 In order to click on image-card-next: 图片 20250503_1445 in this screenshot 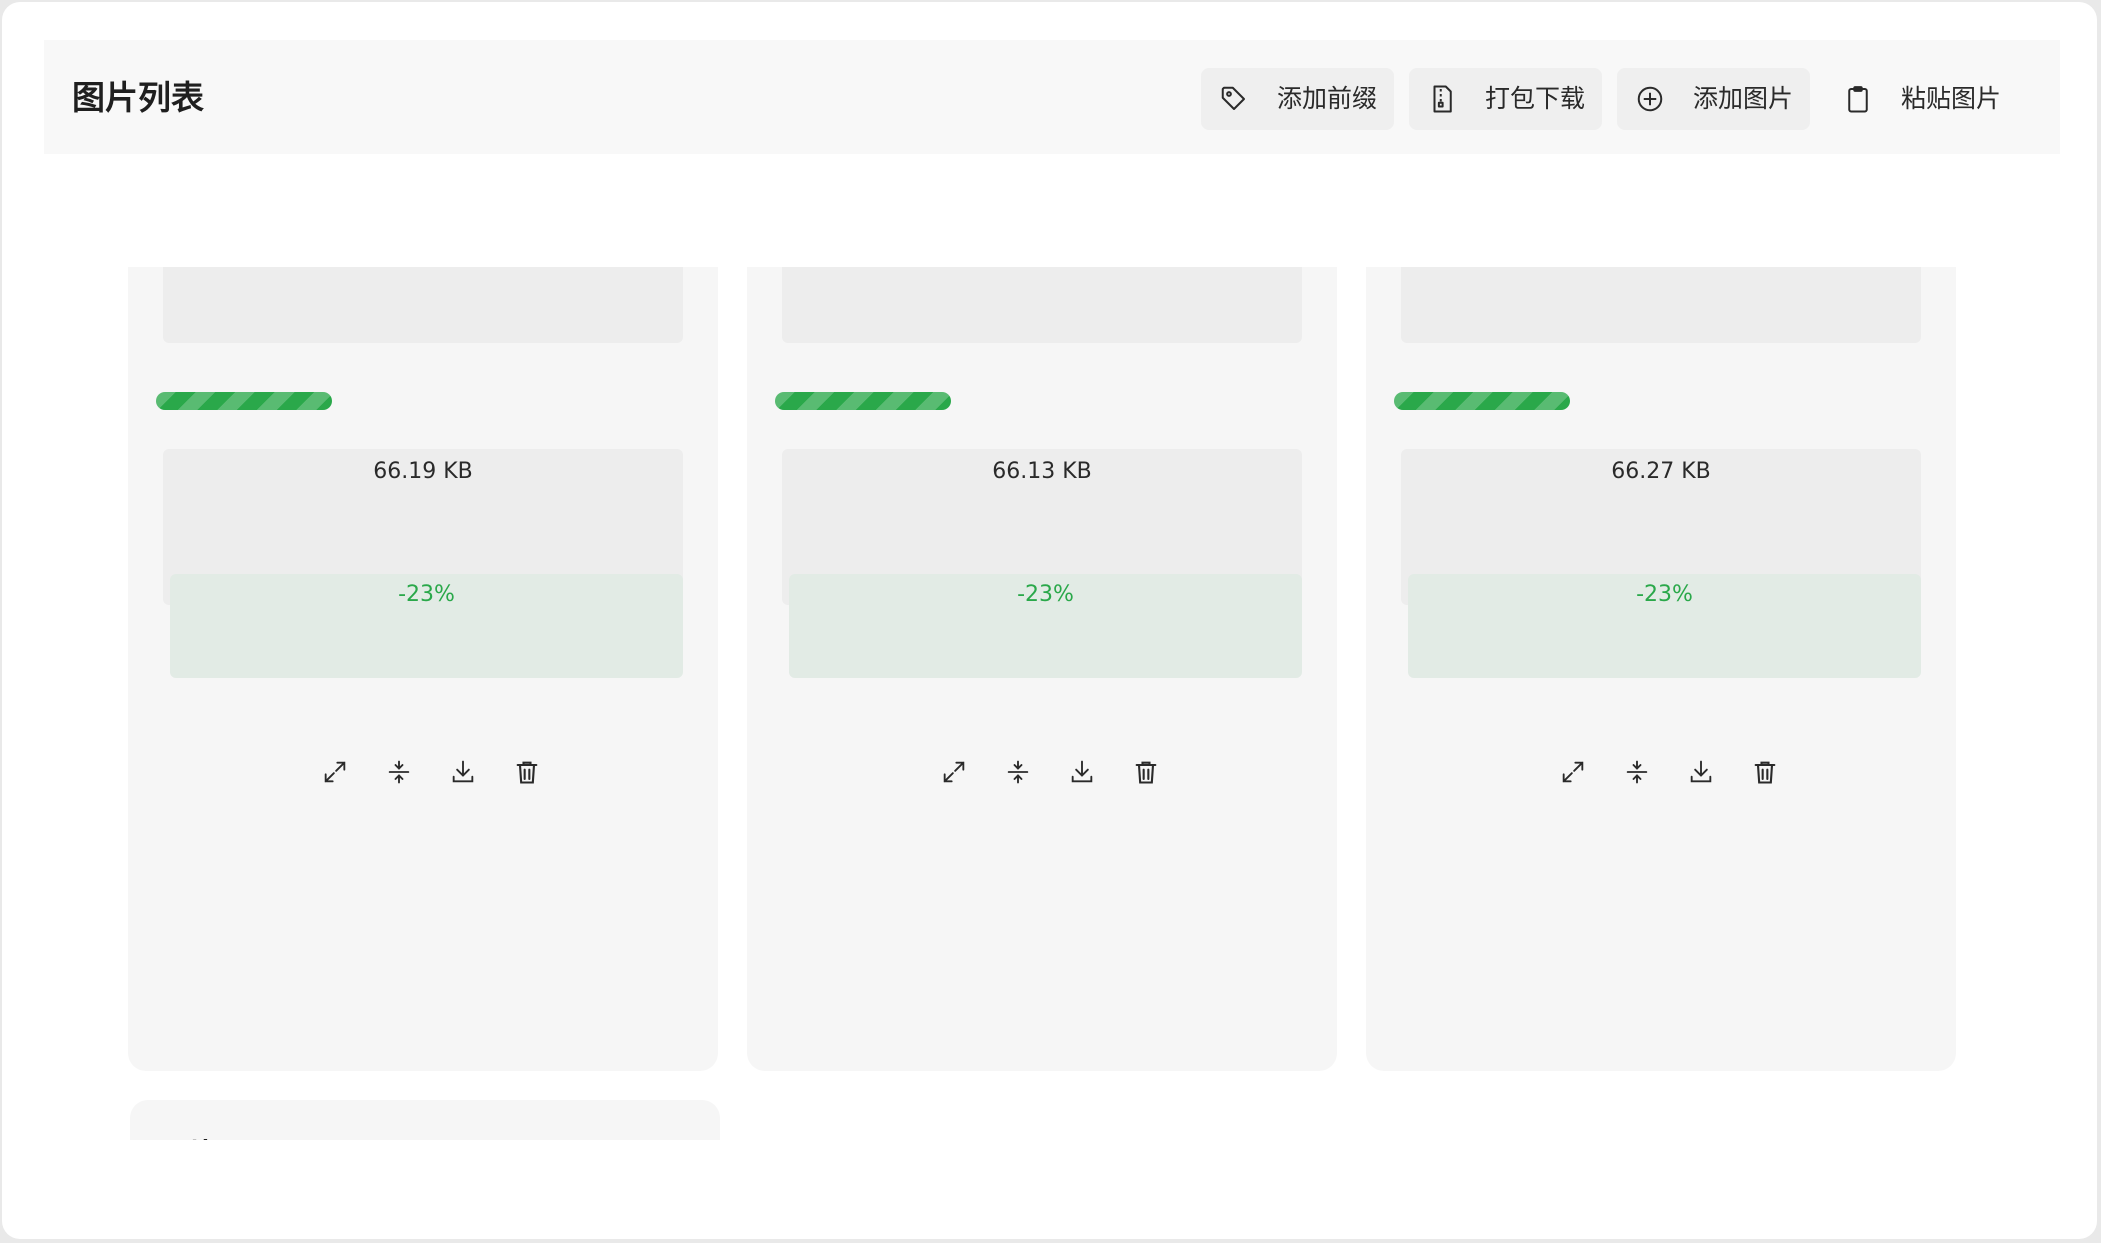, I will do `click(425, 1120)`.